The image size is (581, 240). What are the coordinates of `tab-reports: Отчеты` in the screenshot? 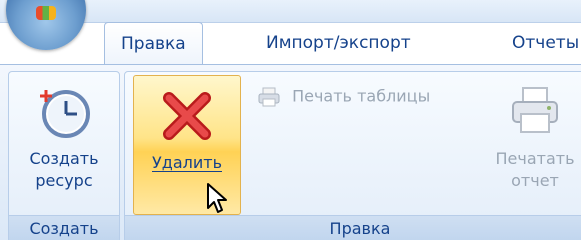 It's located at (538, 43).